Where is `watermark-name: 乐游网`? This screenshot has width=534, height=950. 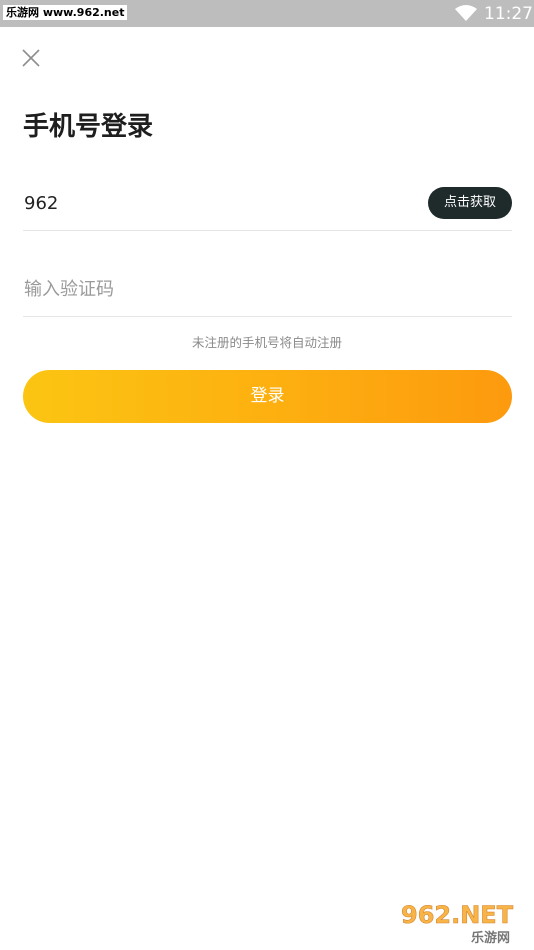 watermark-name: 乐游网 is located at coordinates (490, 938).